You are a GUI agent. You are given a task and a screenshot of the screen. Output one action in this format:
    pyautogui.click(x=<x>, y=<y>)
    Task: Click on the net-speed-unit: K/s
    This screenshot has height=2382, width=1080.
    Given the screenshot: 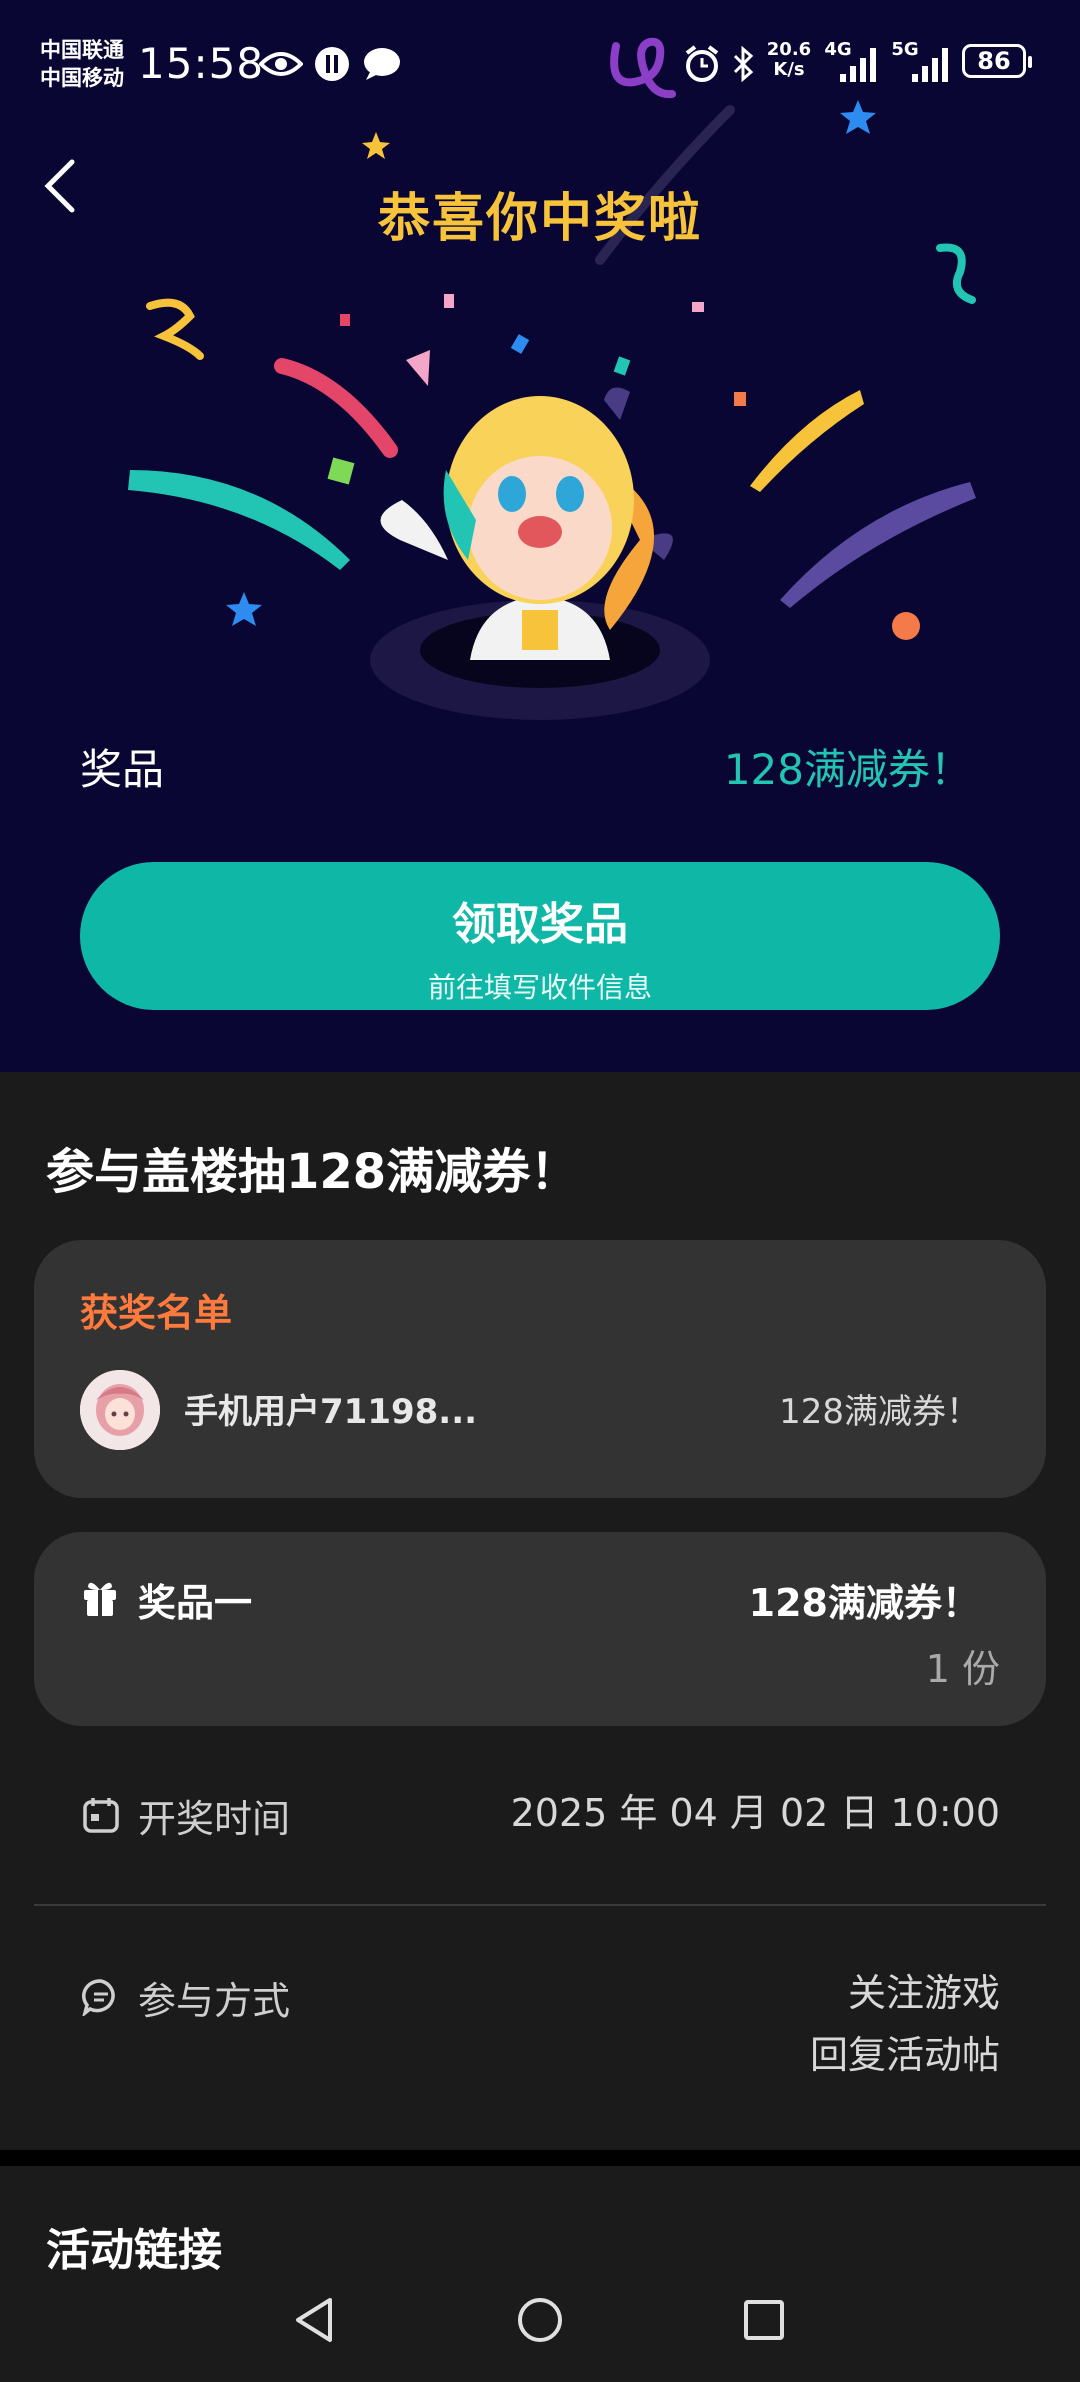 What is the action you would take?
    pyautogui.click(x=789, y=69)
    